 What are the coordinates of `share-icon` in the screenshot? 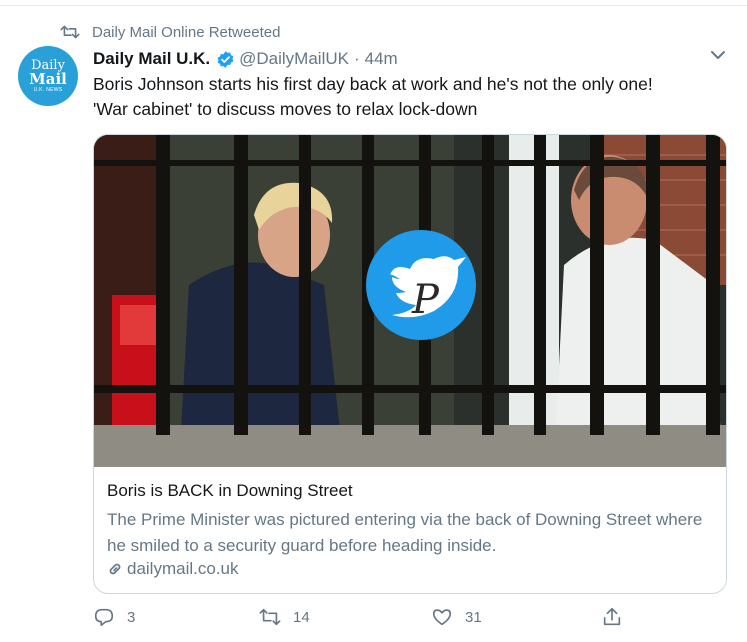 It's located at (612, 616).